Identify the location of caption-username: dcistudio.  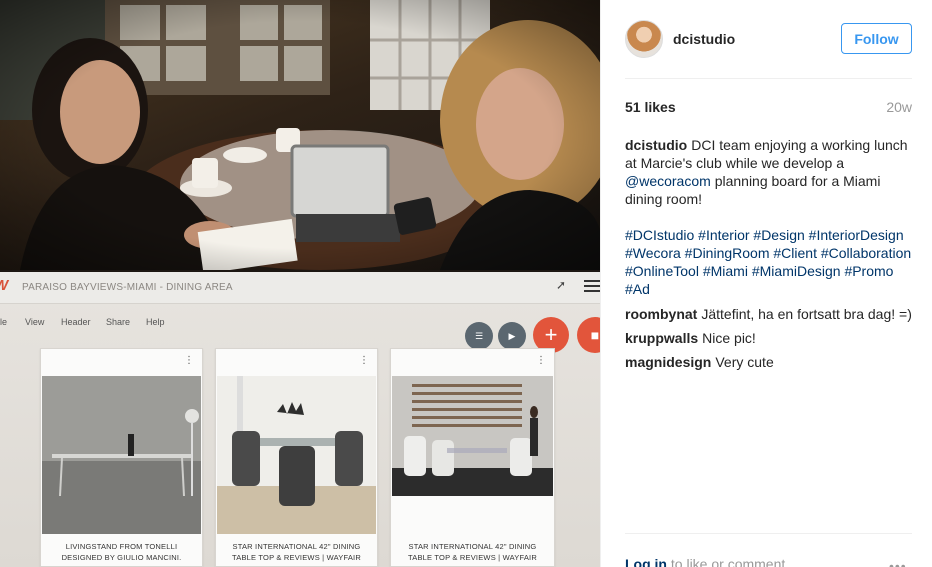
(656, 145).